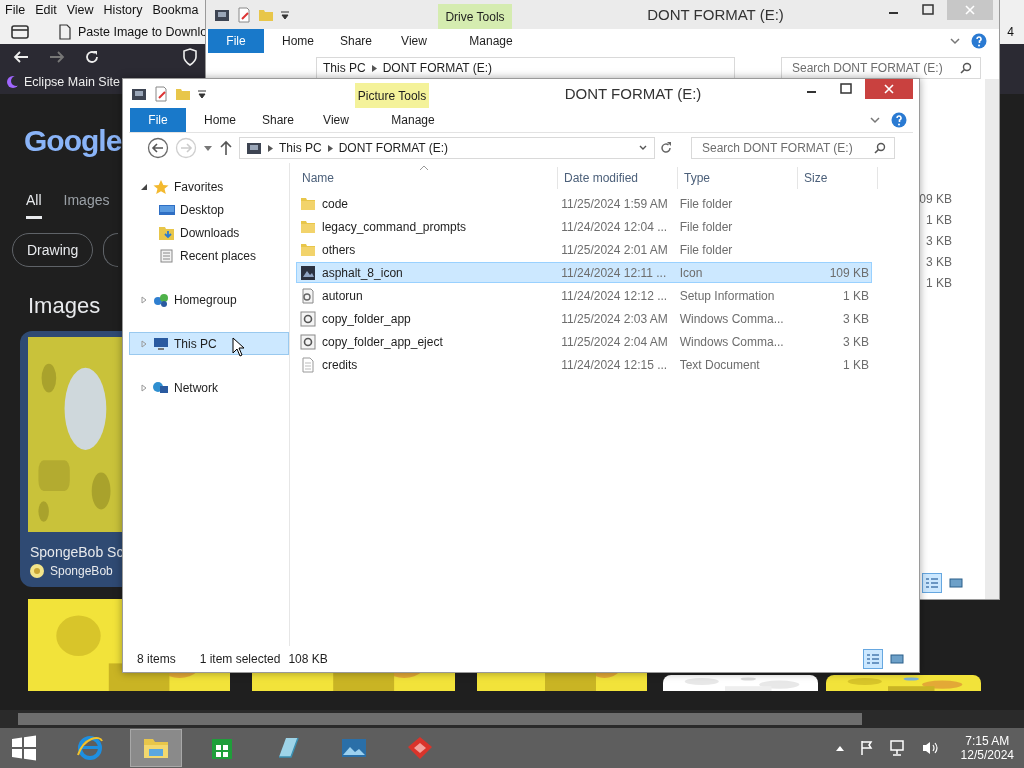 The width and height of the screenshot is (1024, 768). What do you see at coordinates (86, 205) in the screenshot?
I see `search-tab: Images` at bounding box center [86, 205].